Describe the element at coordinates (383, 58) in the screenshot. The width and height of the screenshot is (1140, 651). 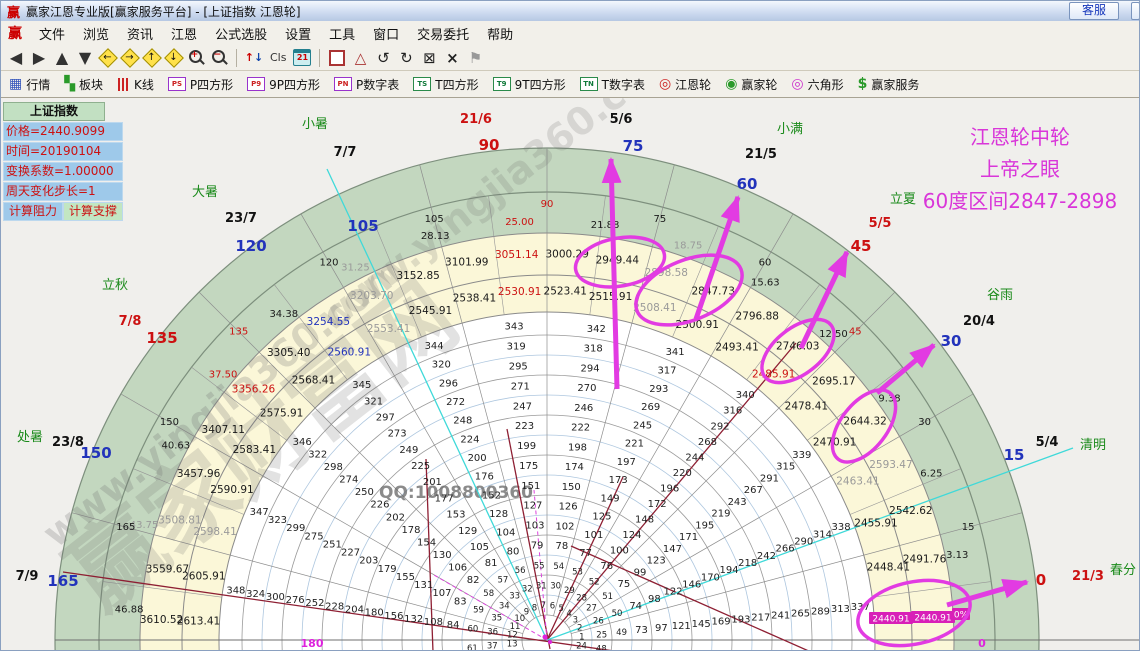
I see `rotate-ccw-icon: ↺` at that location.